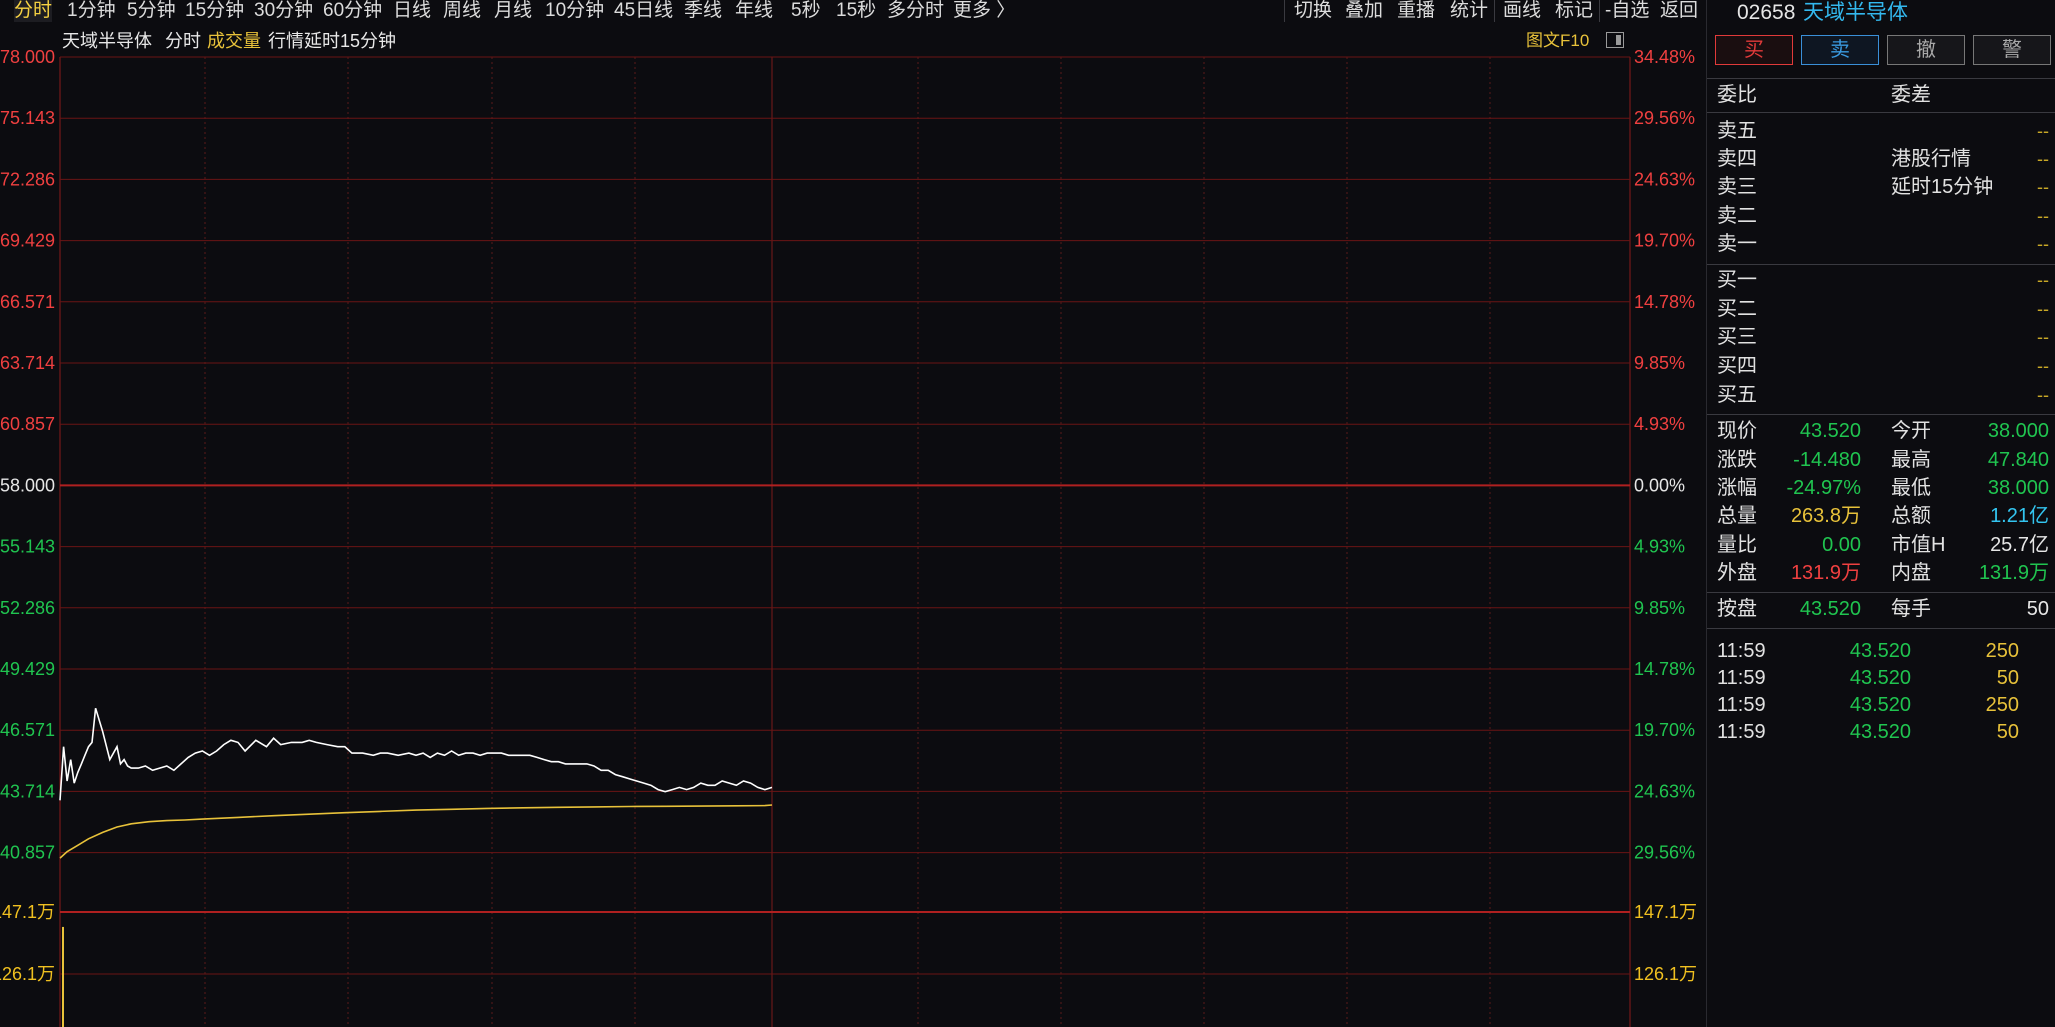  Describe the element at coordinates (1911, 95) in the screenshot. I see `weicha-label: 委差` at that location.